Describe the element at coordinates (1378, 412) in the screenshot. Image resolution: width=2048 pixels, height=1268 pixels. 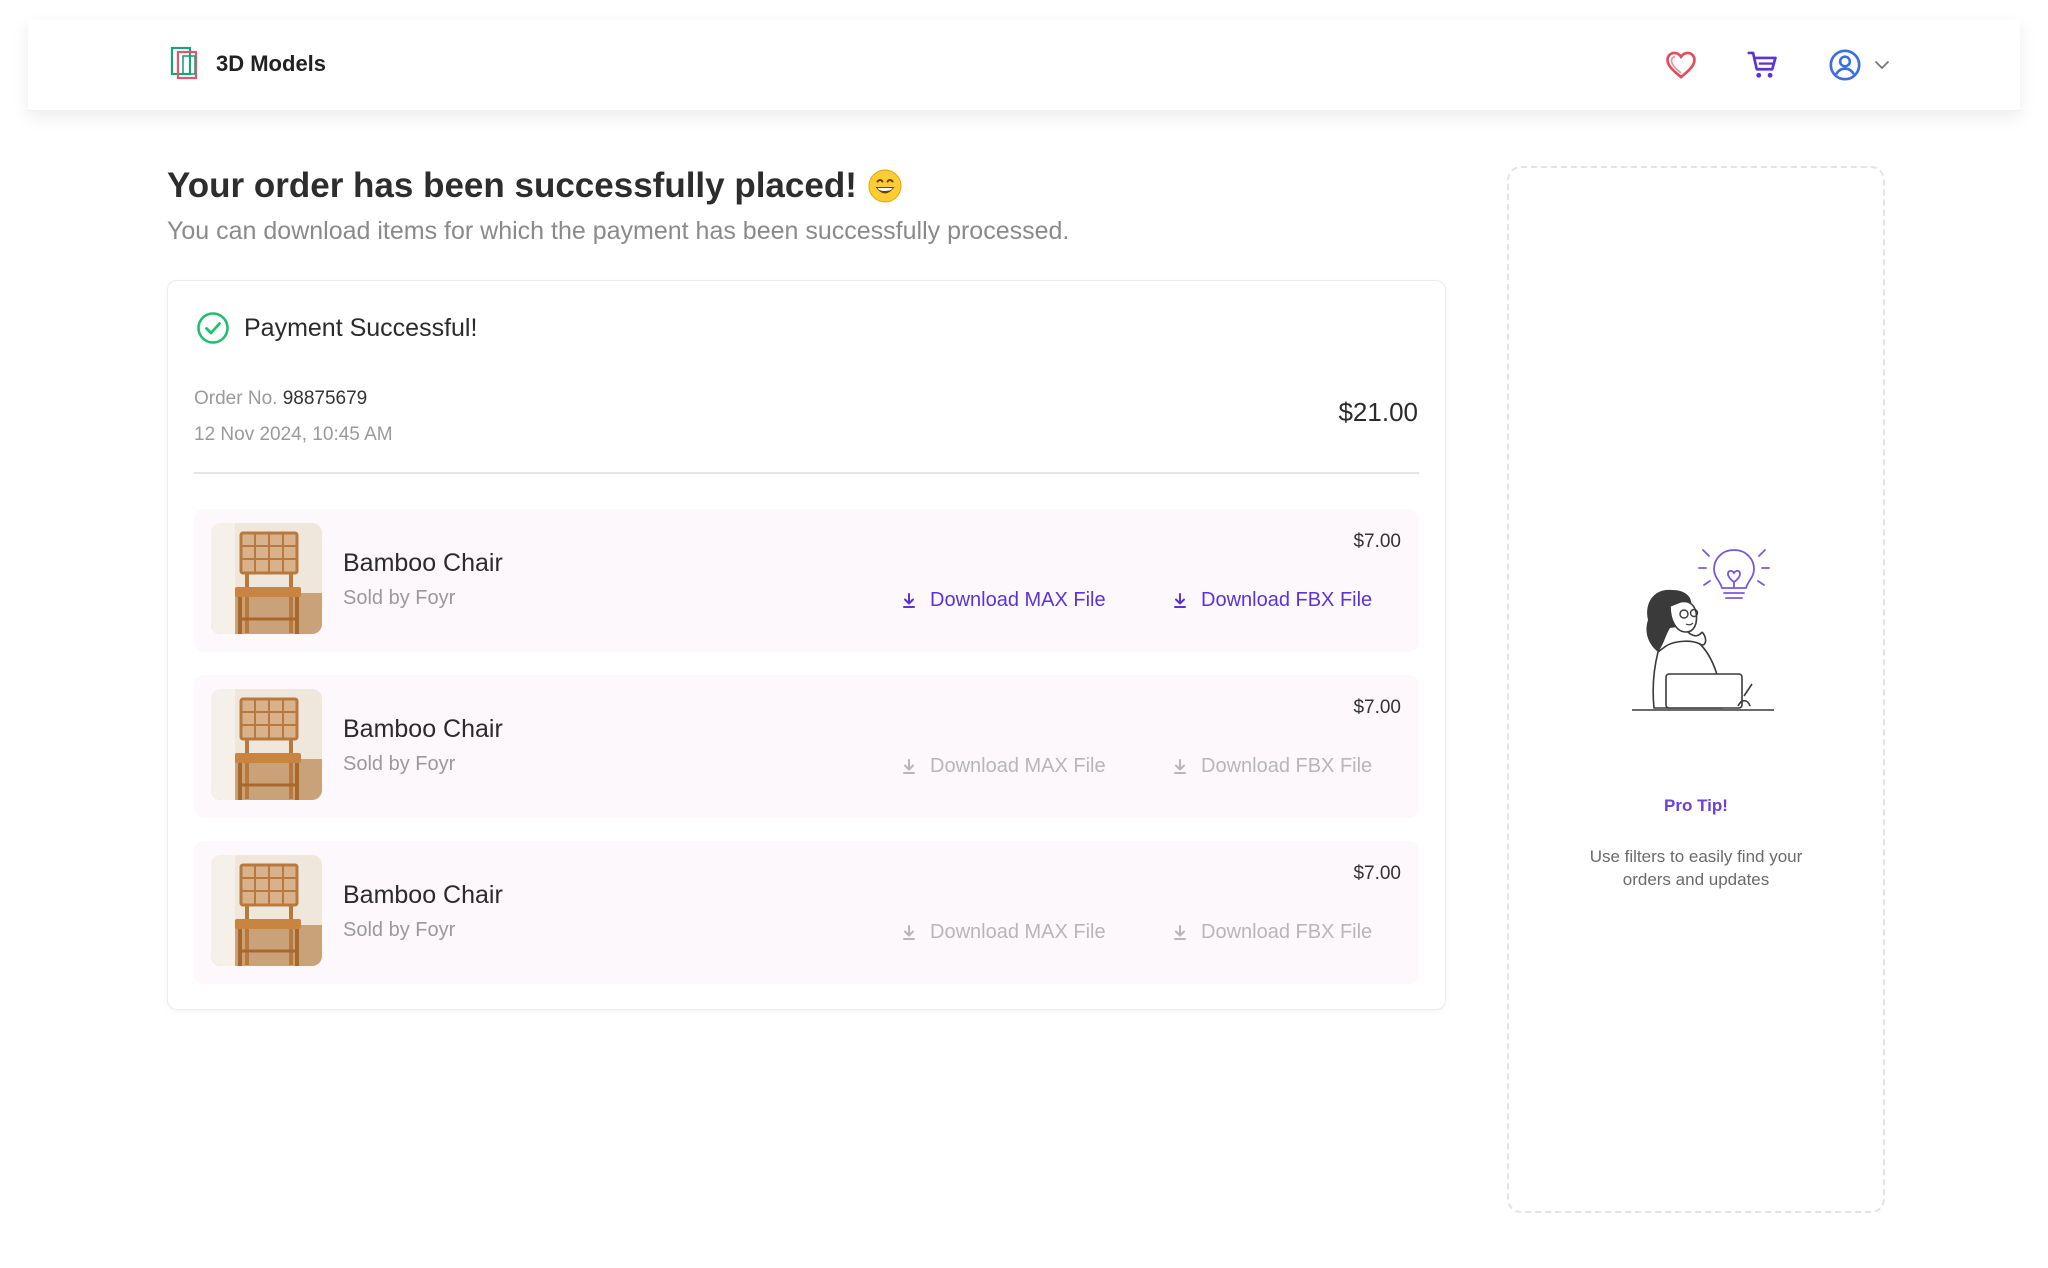
I see `order-total: $21.00` at that location.